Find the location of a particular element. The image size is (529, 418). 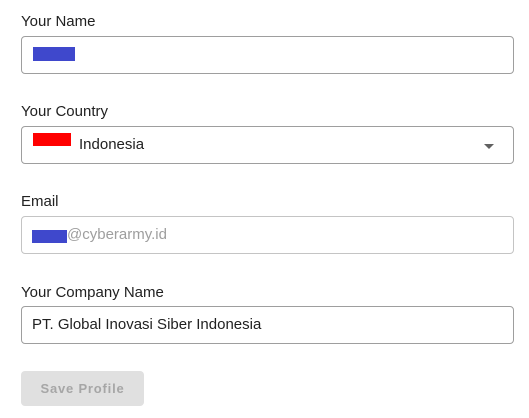

arrow-drop-down-icon is located at coordinates (489, 146).